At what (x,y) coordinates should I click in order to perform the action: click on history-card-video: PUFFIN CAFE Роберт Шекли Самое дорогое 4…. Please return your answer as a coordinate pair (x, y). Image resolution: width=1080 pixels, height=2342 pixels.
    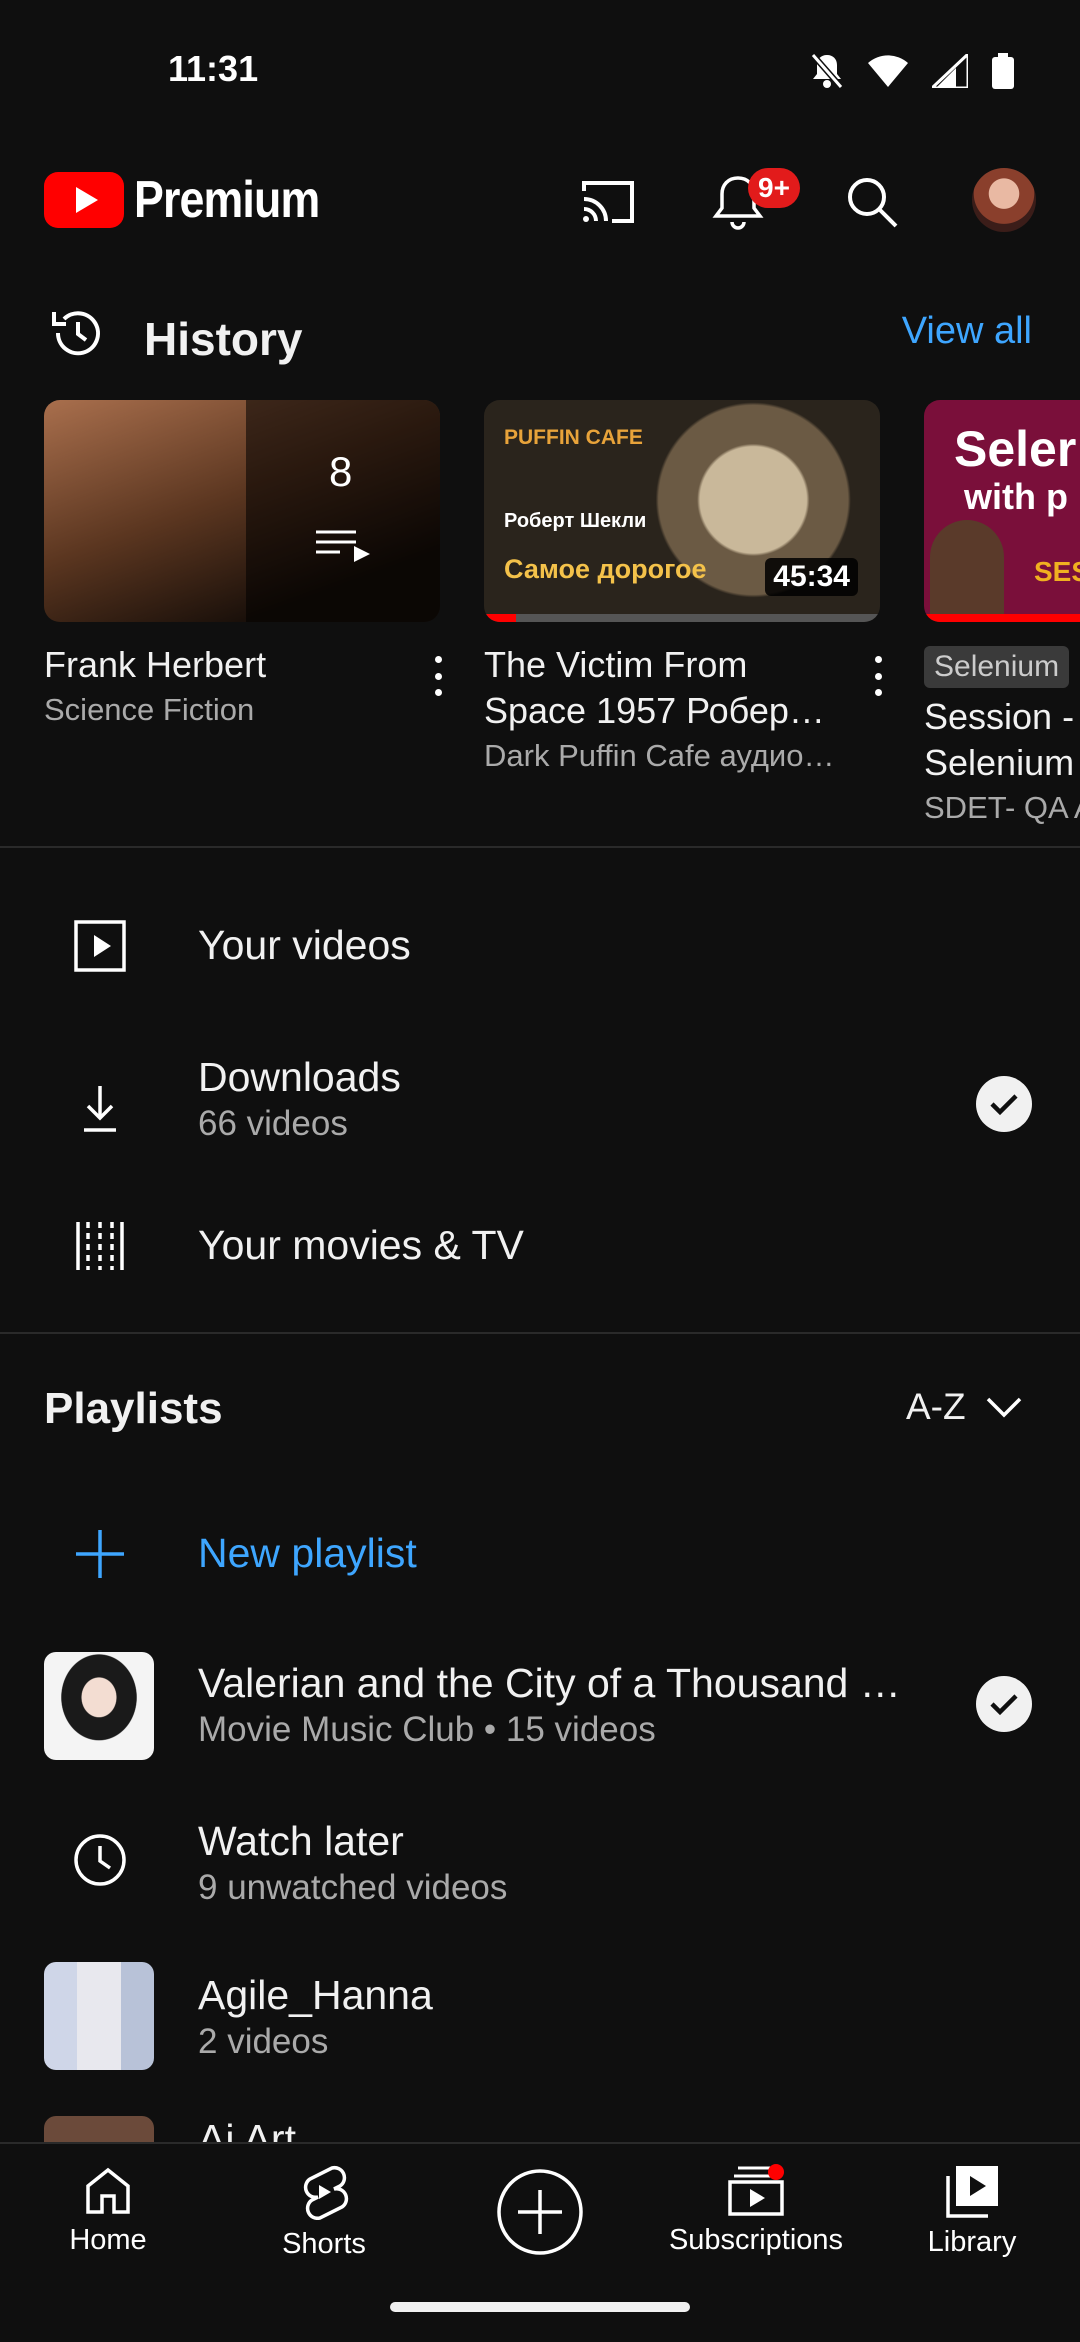
    Looking at the image, I should click on (683, 587).